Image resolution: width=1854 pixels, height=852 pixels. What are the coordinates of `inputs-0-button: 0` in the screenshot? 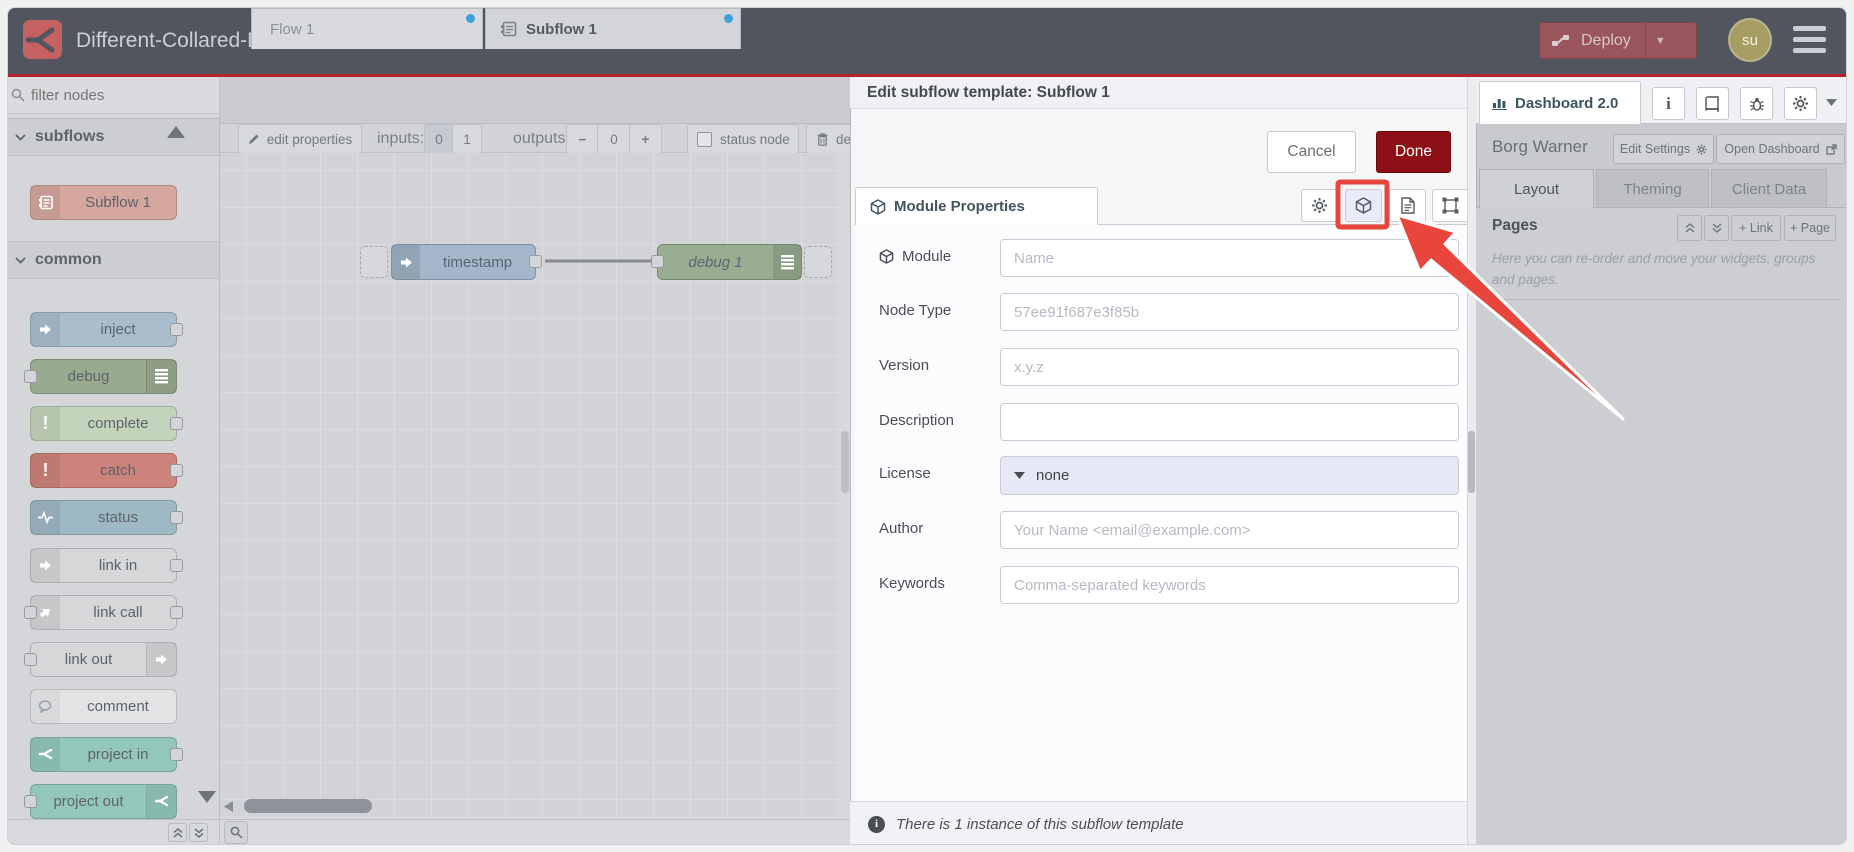 It's located at (439, 139).